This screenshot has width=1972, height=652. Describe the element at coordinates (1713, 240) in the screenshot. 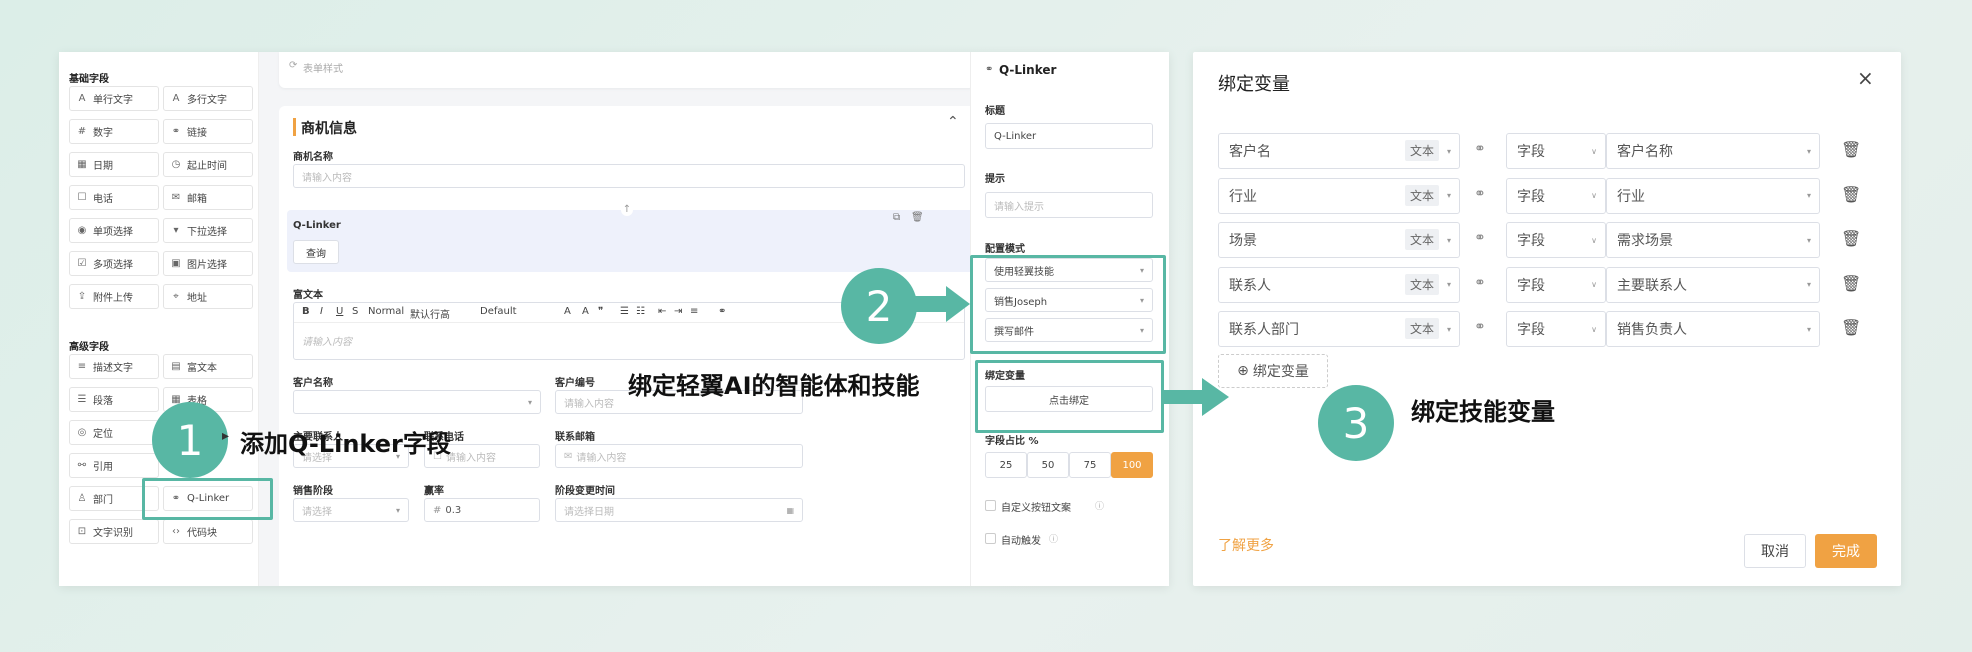

I see `field-select: 需求场景 ▾` at that location.